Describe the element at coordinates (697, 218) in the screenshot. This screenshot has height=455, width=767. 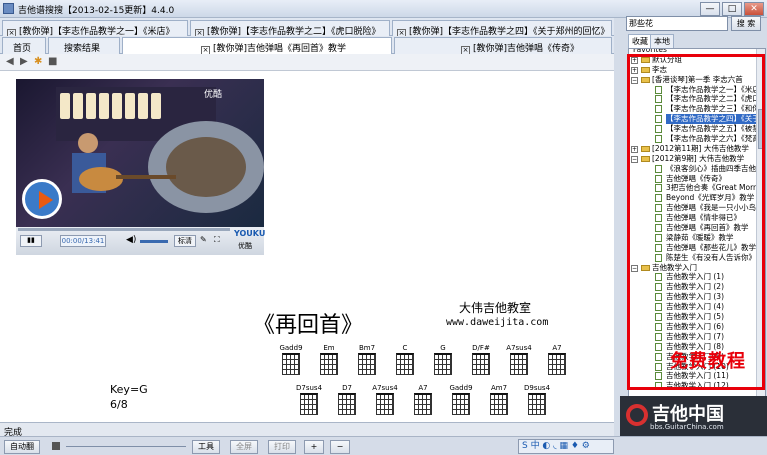
I see `tree-item: 吉他弹唱《情非得已》` at that location.